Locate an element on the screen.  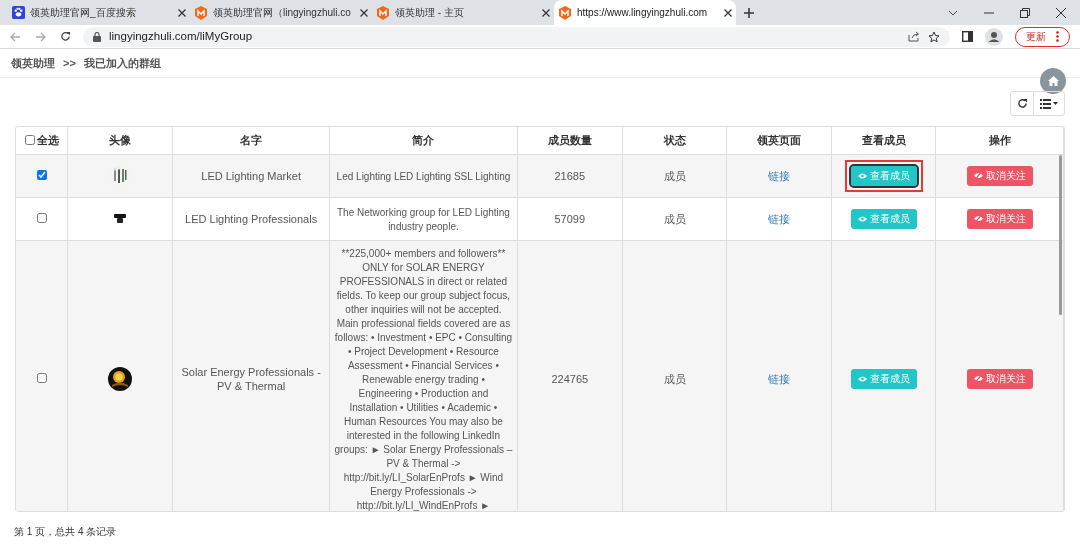
chevron-down-icon is located at coordinates (953, 12).